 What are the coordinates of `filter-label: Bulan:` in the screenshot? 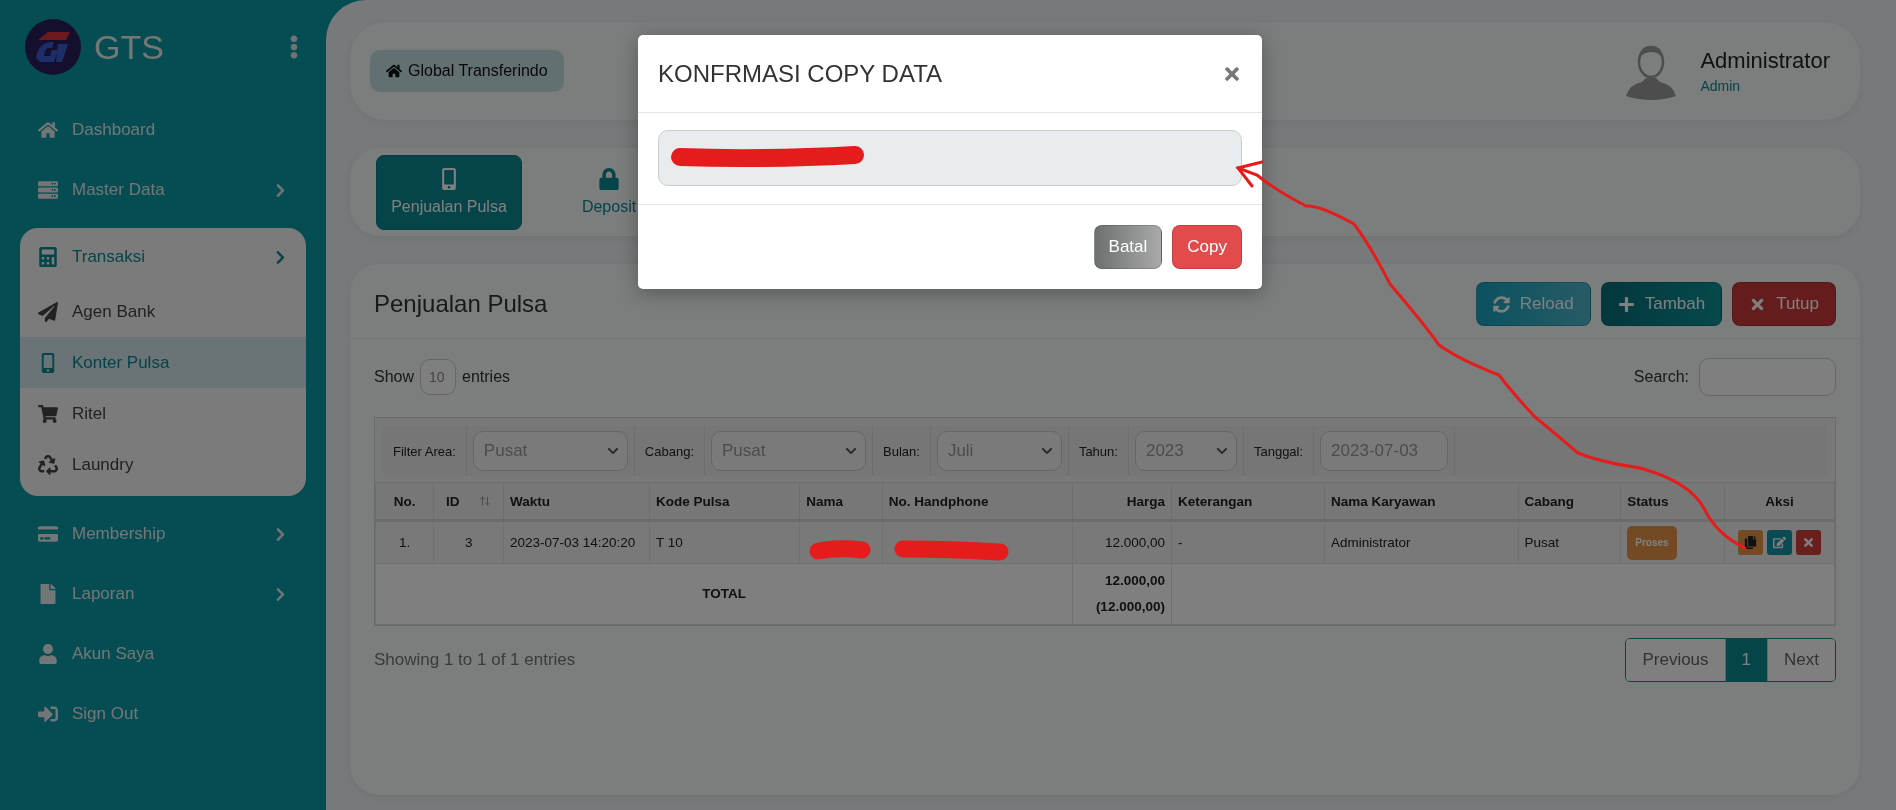 It's located at (902, 451).